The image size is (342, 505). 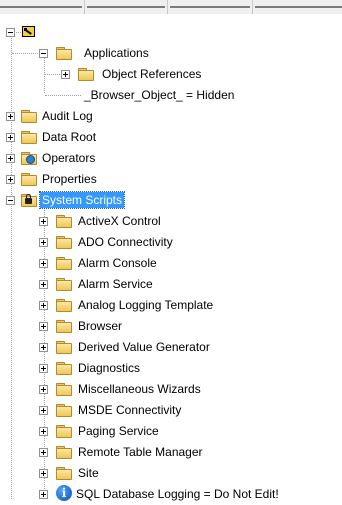 I want to click on tree-node-alarm-service: Alarm Service, so click(x=171, y=284).